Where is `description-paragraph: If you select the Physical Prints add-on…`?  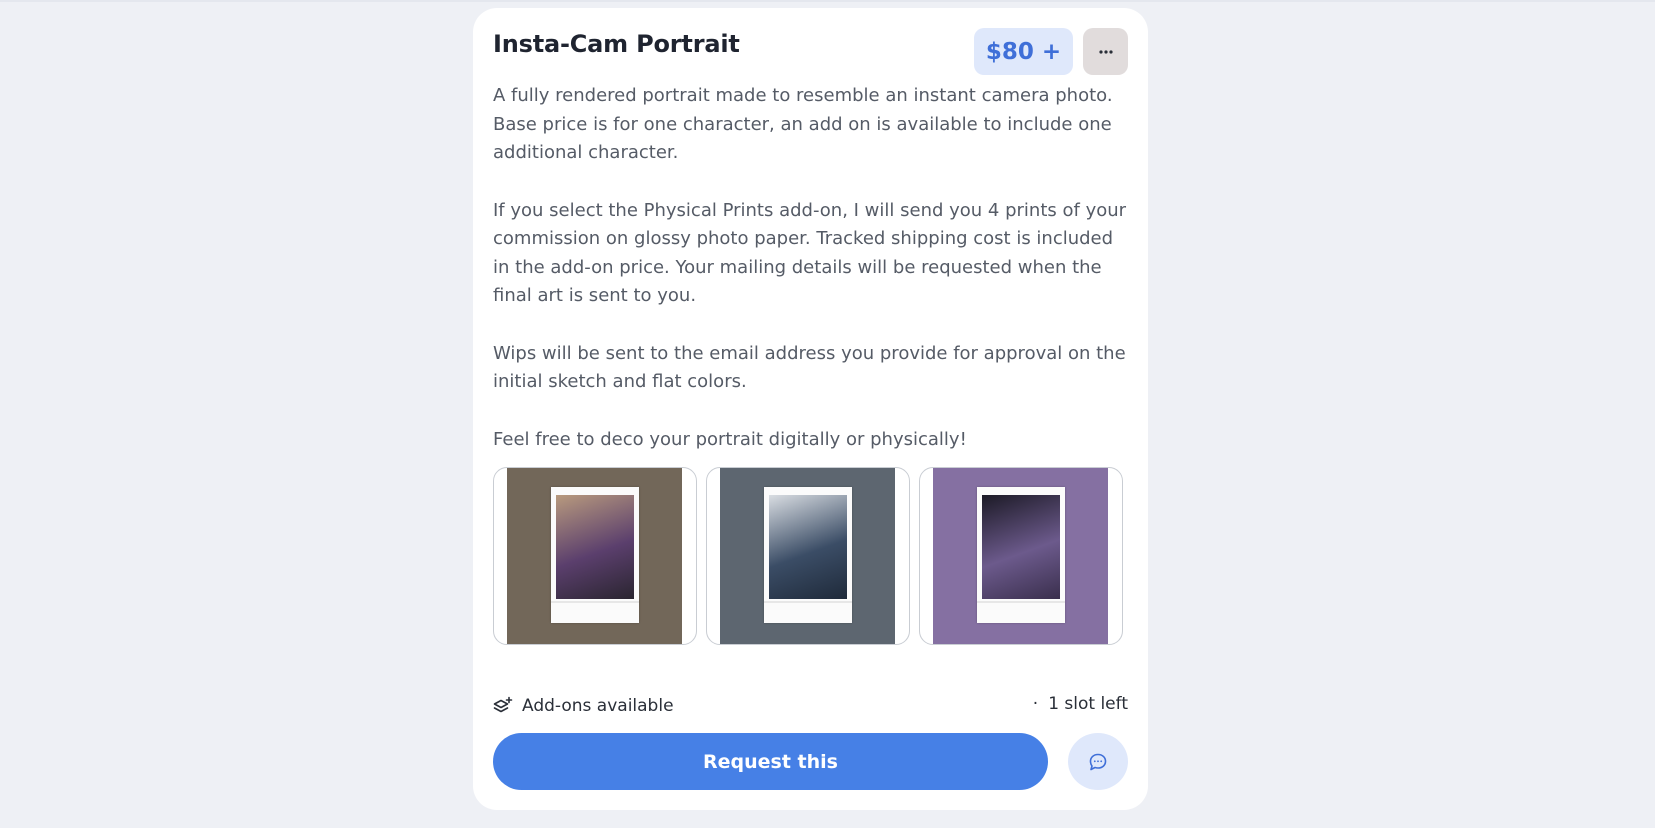
description-paragraph: If you select the Physical Prints add-on… is located at coordinates (810, 253).